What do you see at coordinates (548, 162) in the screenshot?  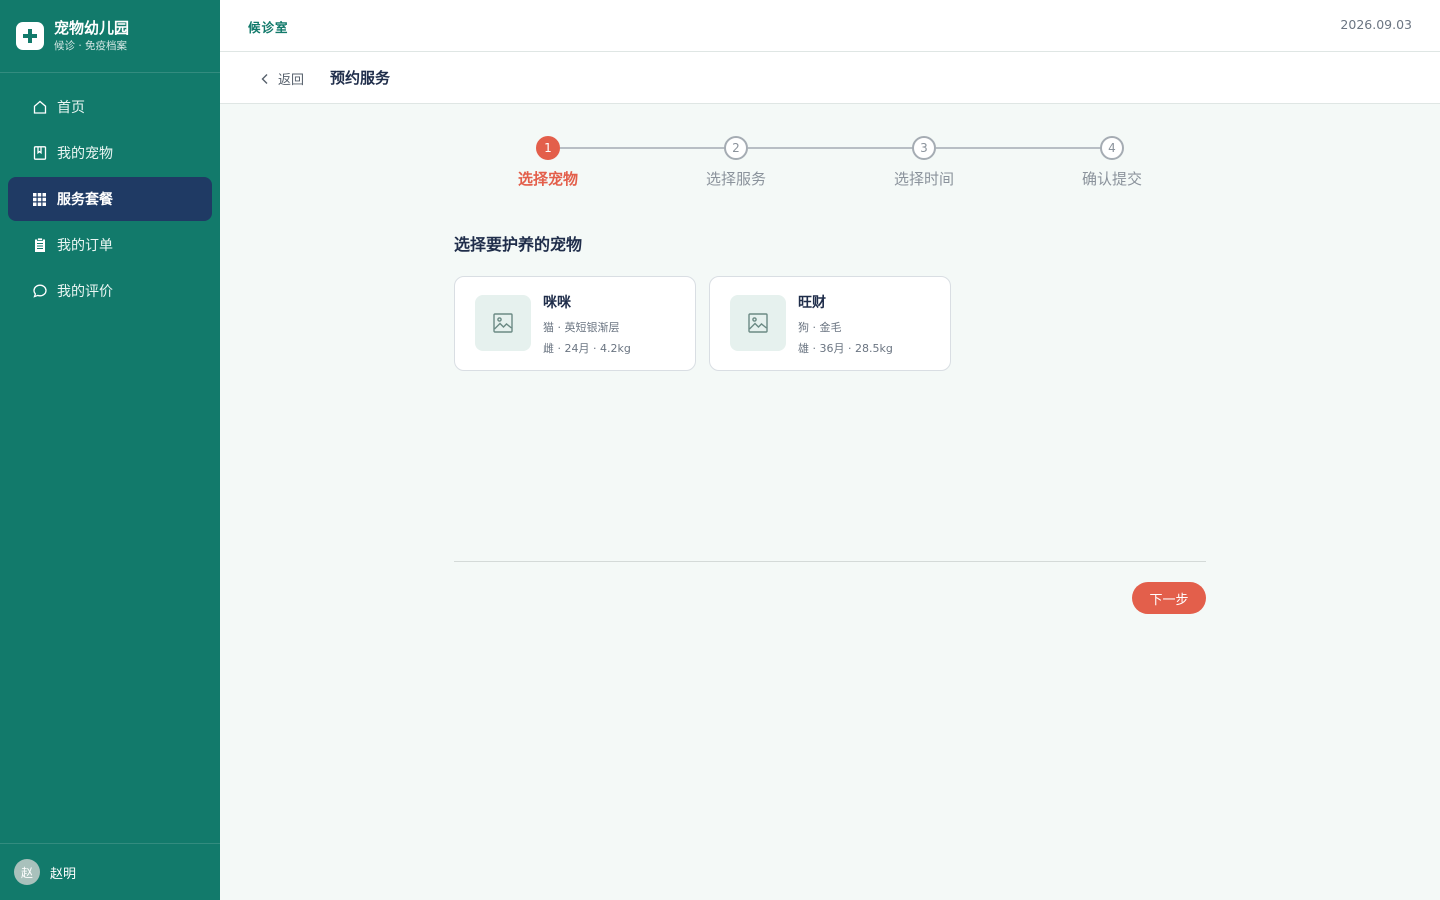 I see `step-select-pet: 1 选择宠物` at bounding box center [548, 162].